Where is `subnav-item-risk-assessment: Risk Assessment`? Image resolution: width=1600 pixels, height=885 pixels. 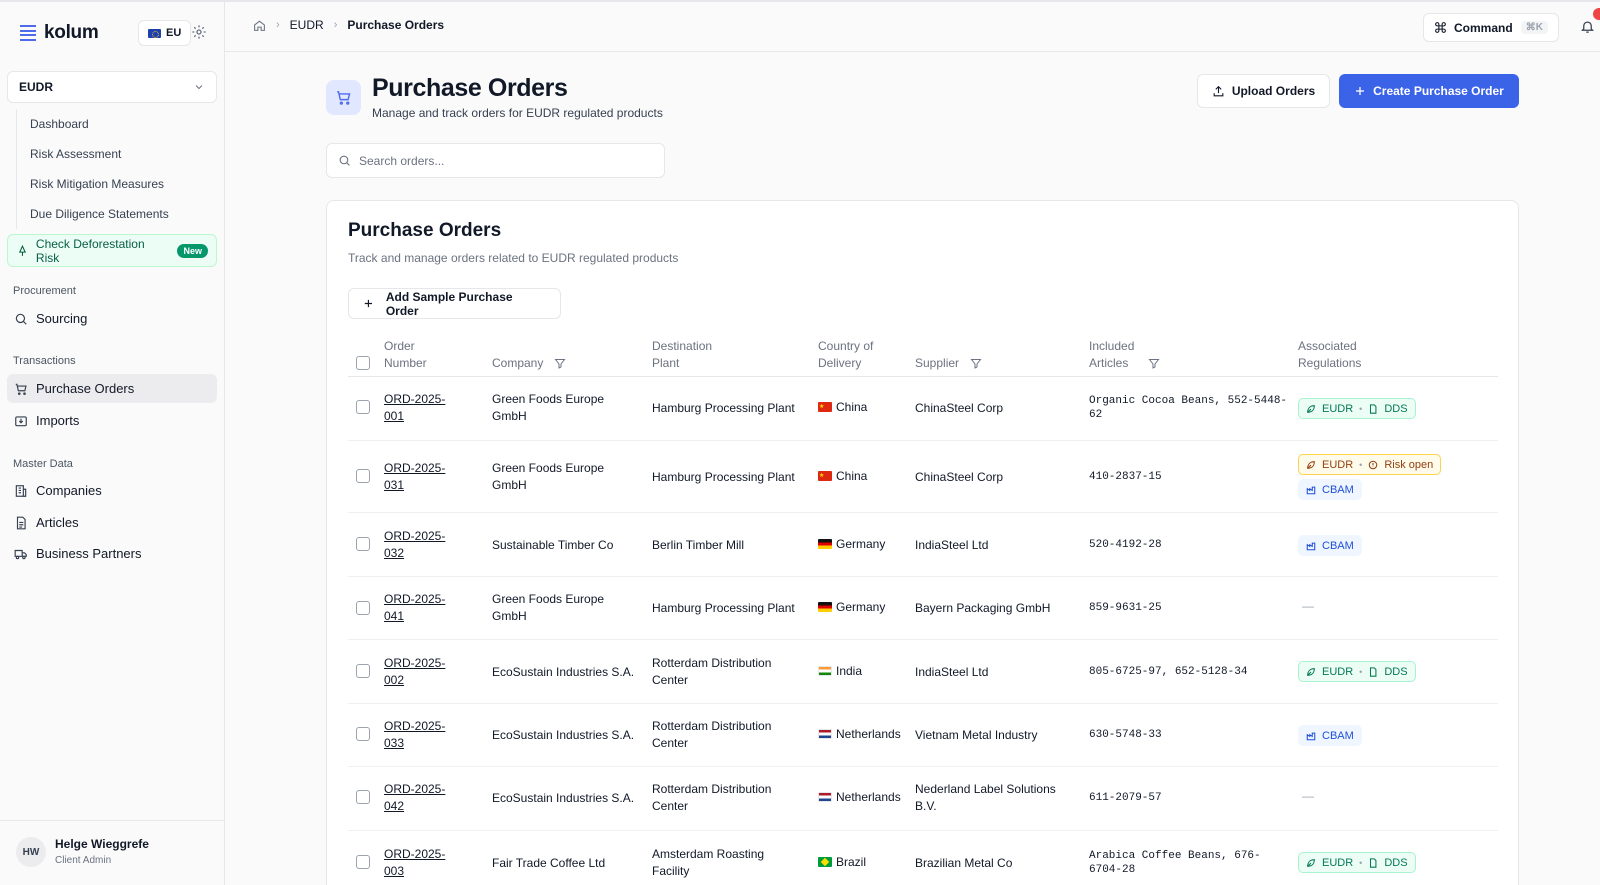 subnav-item-risk-assessment: Risk Assessment is located at coordinates (116, 154).